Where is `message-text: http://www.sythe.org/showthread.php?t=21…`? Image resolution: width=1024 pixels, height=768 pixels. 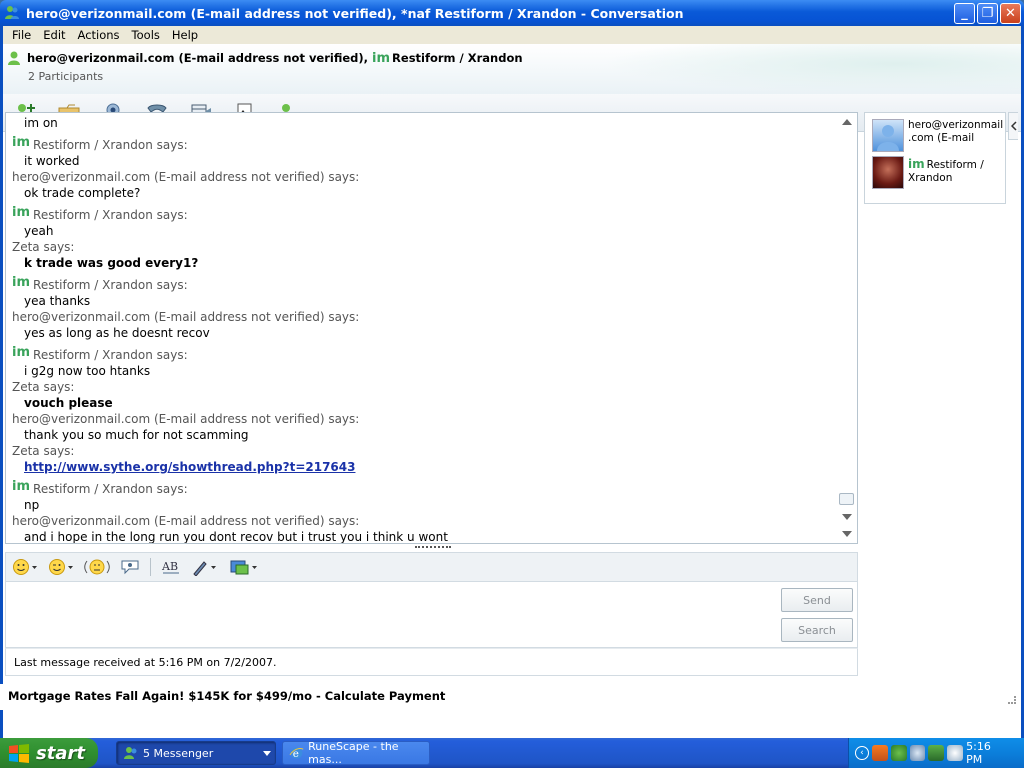
message-text: http://www.sythe.org/showthread.php?t=21… is located at coordinates (425, 467).